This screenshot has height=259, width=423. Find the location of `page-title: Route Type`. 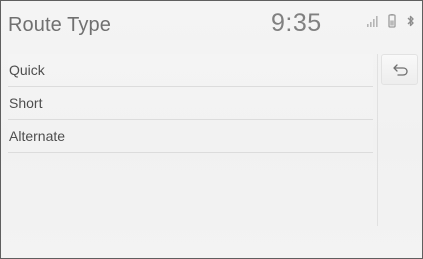

page-title: Route Type is located at coordinates (59, 25).